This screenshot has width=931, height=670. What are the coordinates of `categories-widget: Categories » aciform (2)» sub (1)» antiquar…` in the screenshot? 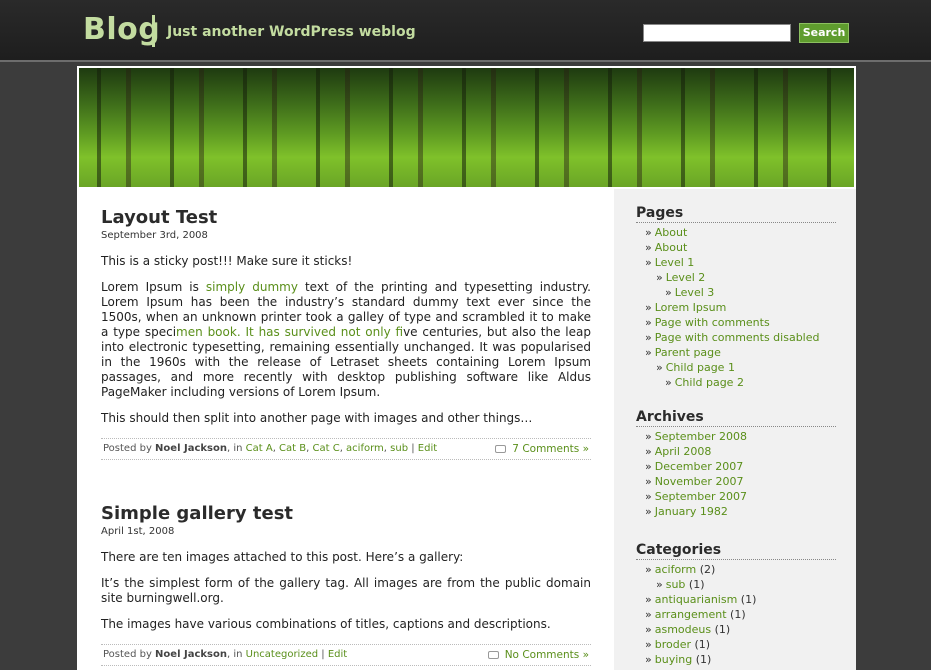 It's located at (736, 604).